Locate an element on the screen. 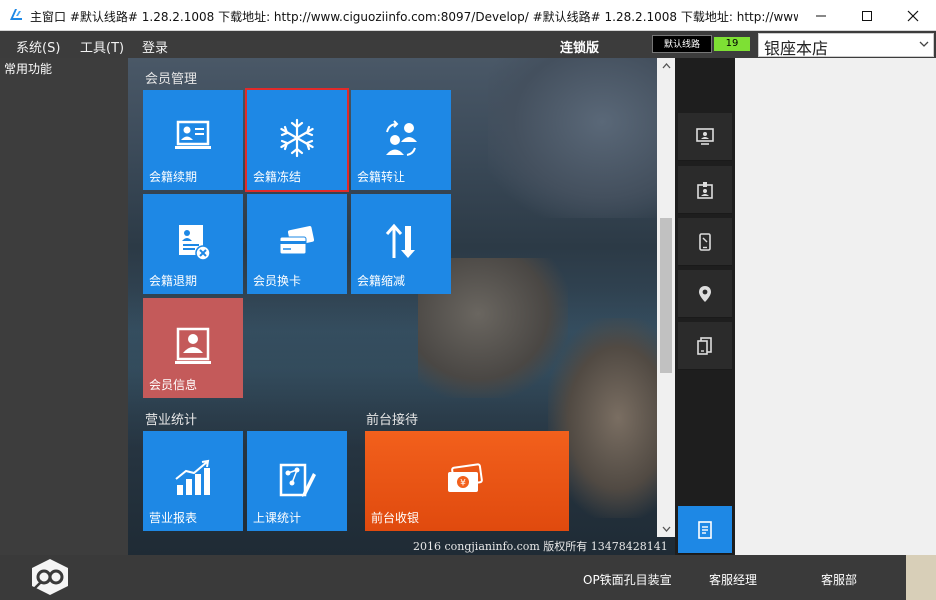 The height and width of the screenshot is (600, 936). bottom-corner-decor is located at coordinates (921, 577).